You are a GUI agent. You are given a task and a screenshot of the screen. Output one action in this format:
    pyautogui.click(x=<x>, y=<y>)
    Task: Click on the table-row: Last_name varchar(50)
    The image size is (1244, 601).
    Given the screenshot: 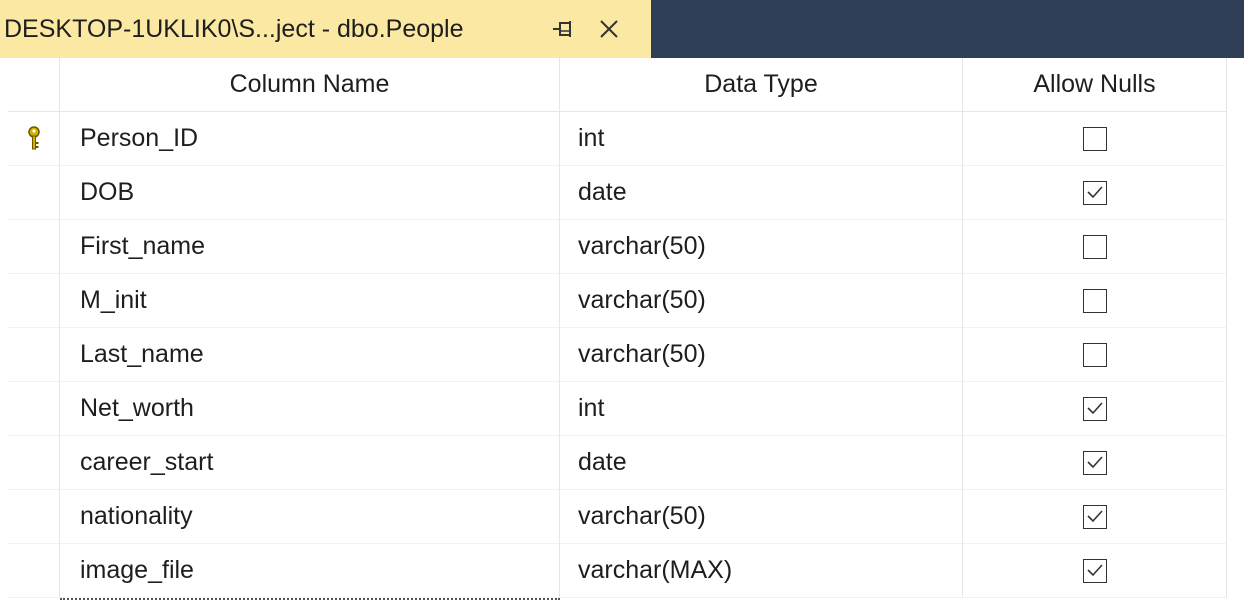 What is the action you would take?
    pyautogui.click(x=622, y=355)
    